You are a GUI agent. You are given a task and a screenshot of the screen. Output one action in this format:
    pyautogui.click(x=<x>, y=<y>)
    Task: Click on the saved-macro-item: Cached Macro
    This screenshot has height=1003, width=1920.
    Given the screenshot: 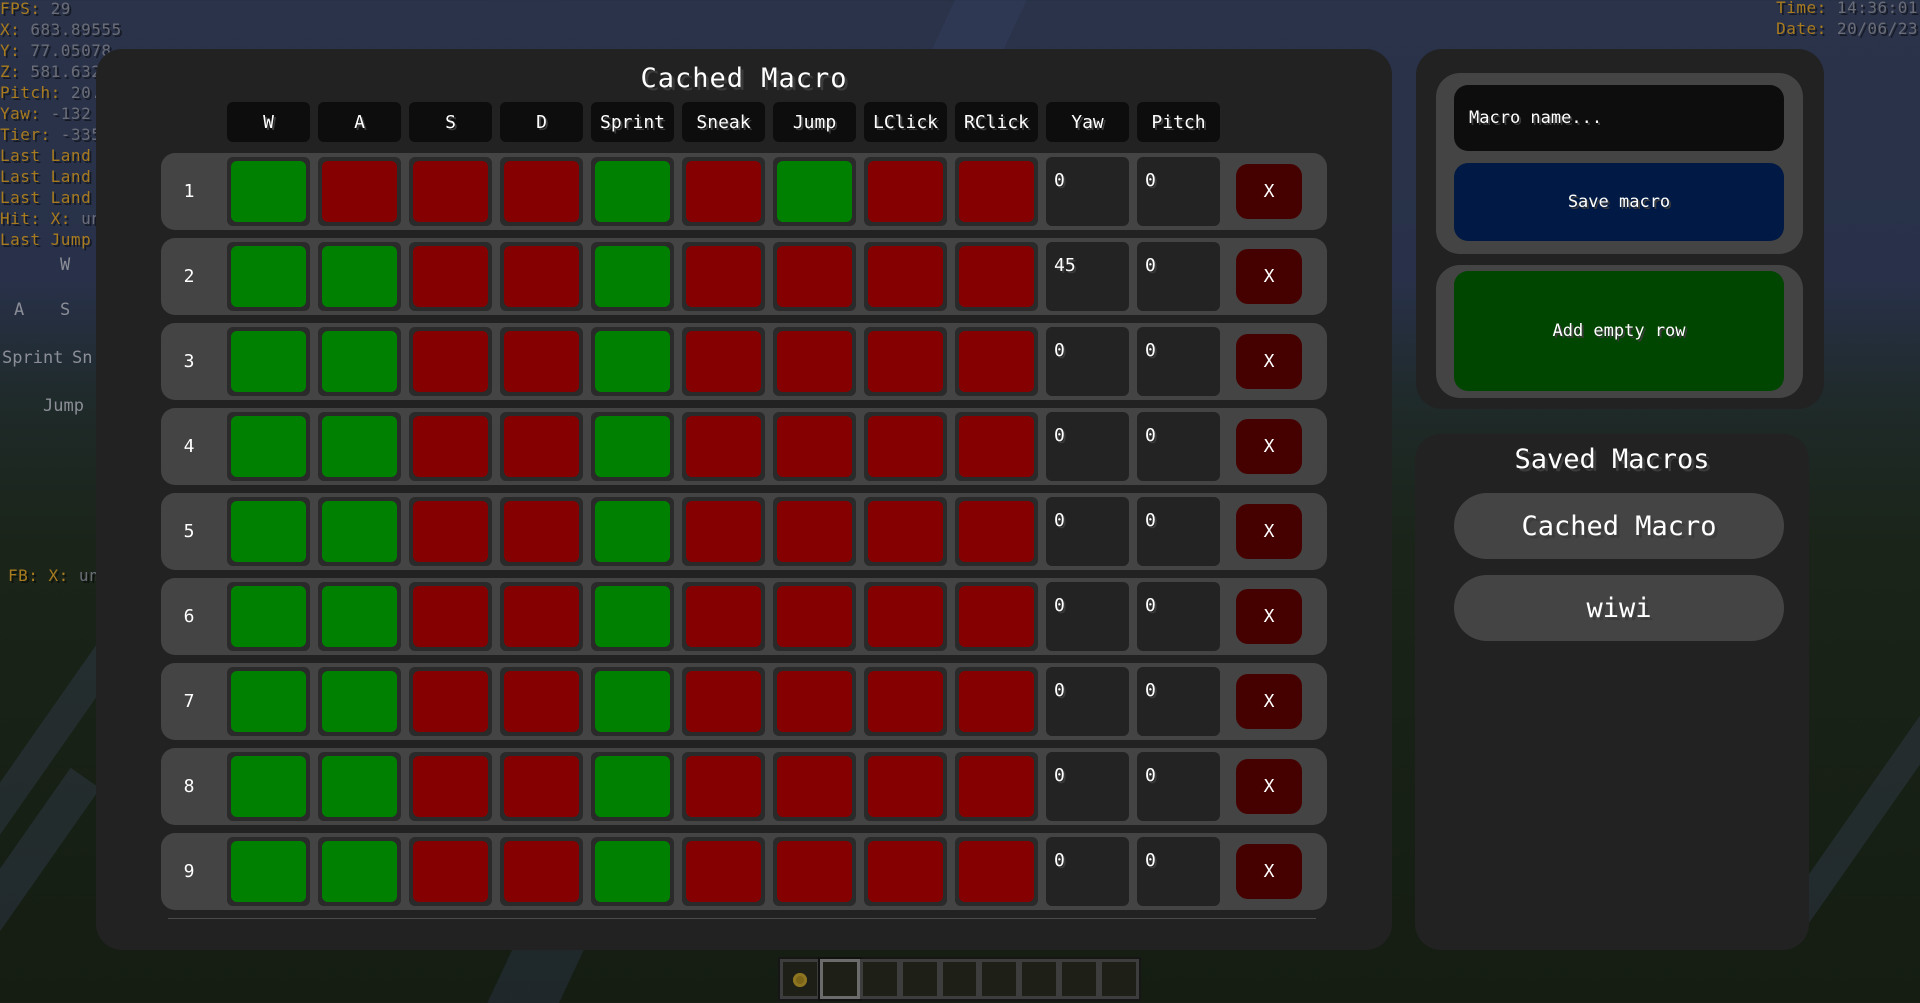 What is the action you would take?
    pyautogui.click(x=1619, y=526)
    